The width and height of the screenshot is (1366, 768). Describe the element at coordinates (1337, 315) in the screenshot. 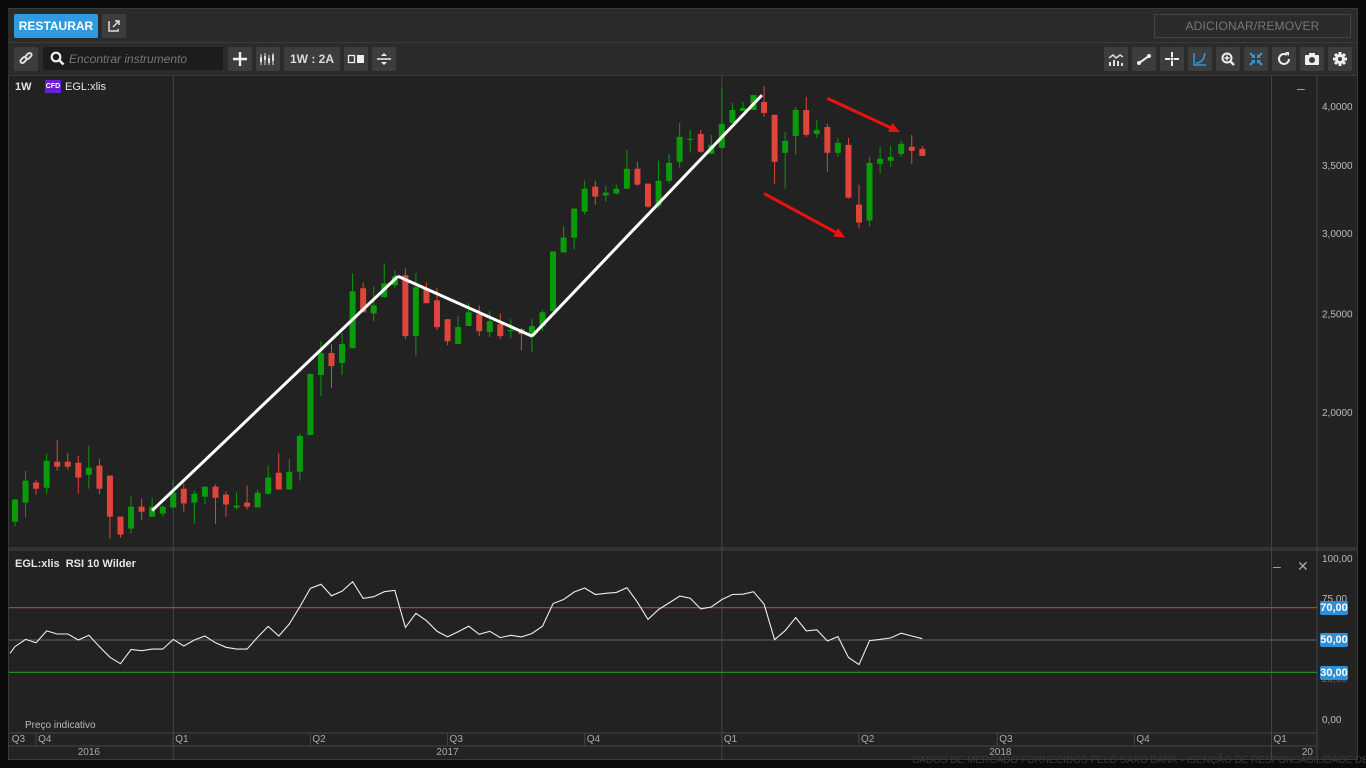

I see `price-tick-label: 2,5000` at that location.